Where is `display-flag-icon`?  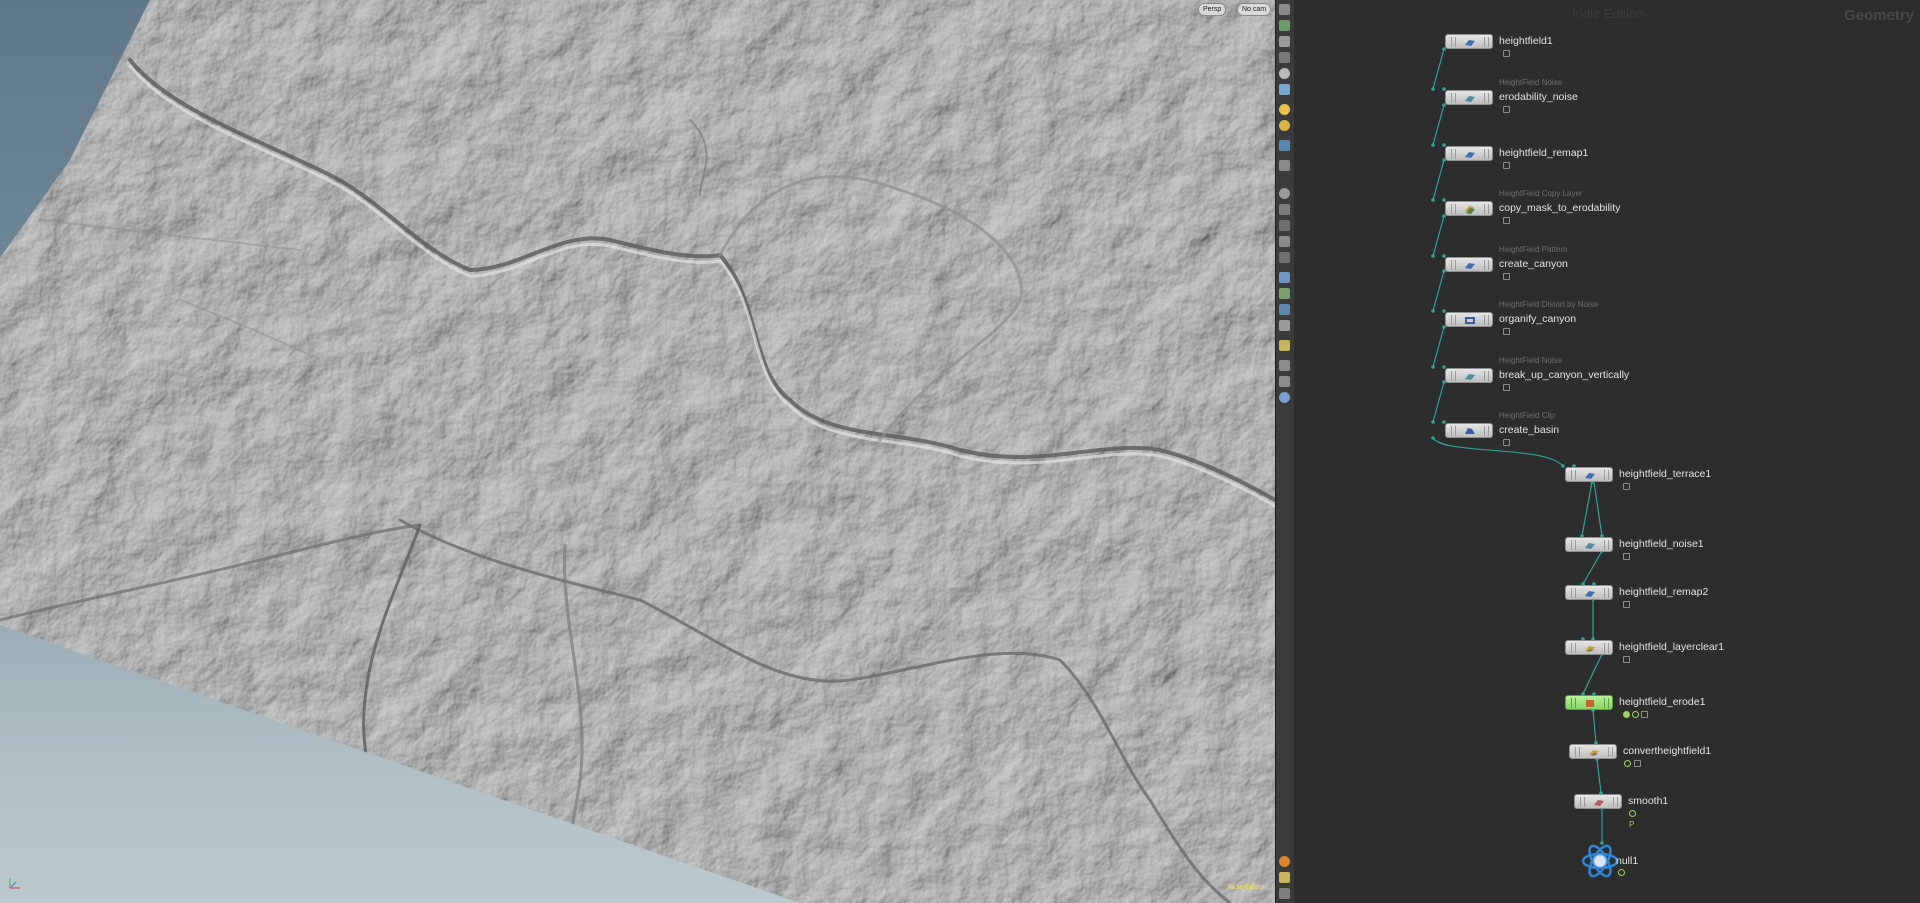 display-flag-icon is located at coordinates (1626, 714).